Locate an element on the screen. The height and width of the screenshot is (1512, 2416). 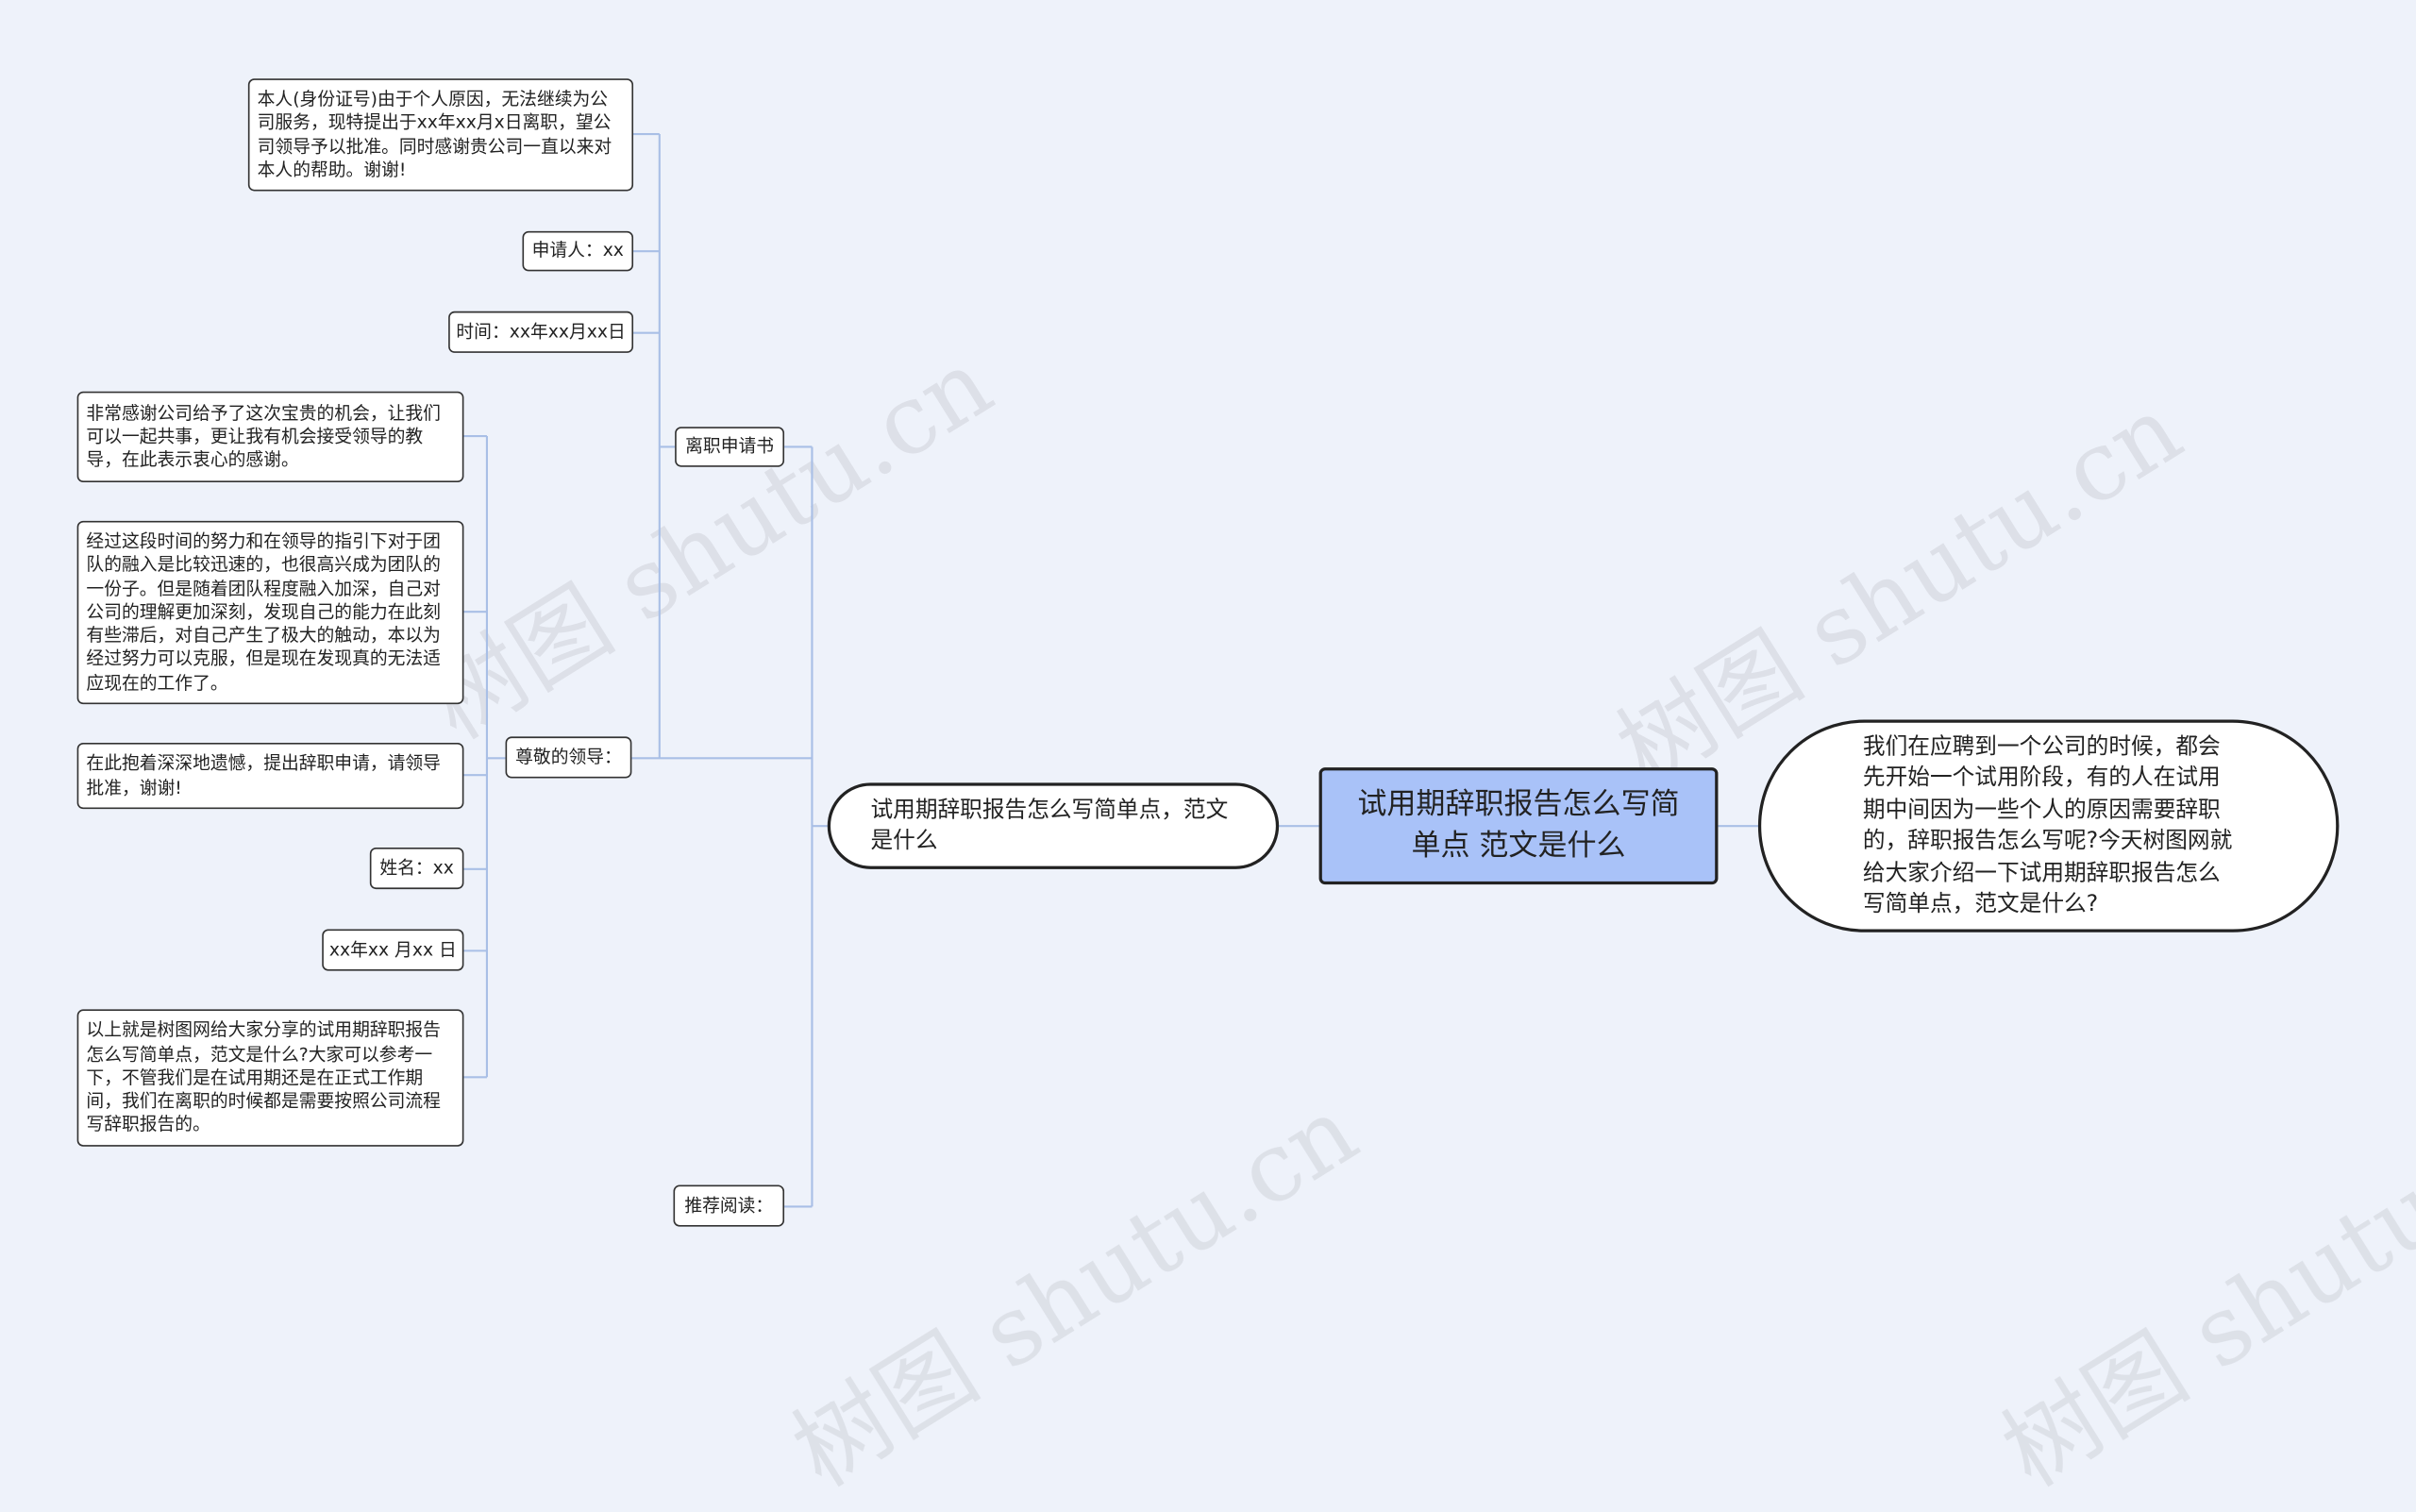
letter-date-node: 时间：xx年xx月xx日 is located at coordinates (541, 332).